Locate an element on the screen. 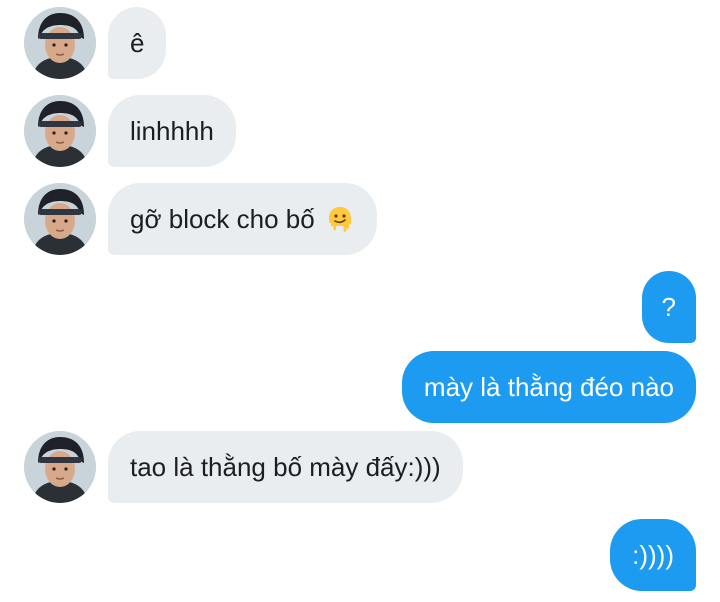 Image resolution: width=720 pixels, height=602 pixels. message-bubble-outgoing: ? is located at coordinates (668, 307).